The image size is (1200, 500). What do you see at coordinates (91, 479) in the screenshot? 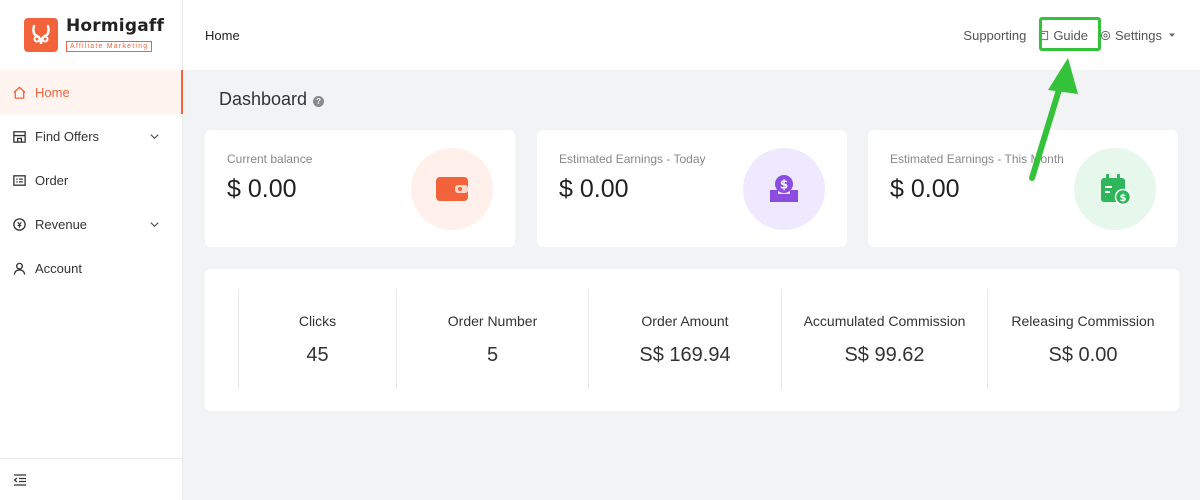
I see `sidebar-footer` at bounding box center [91, 479].